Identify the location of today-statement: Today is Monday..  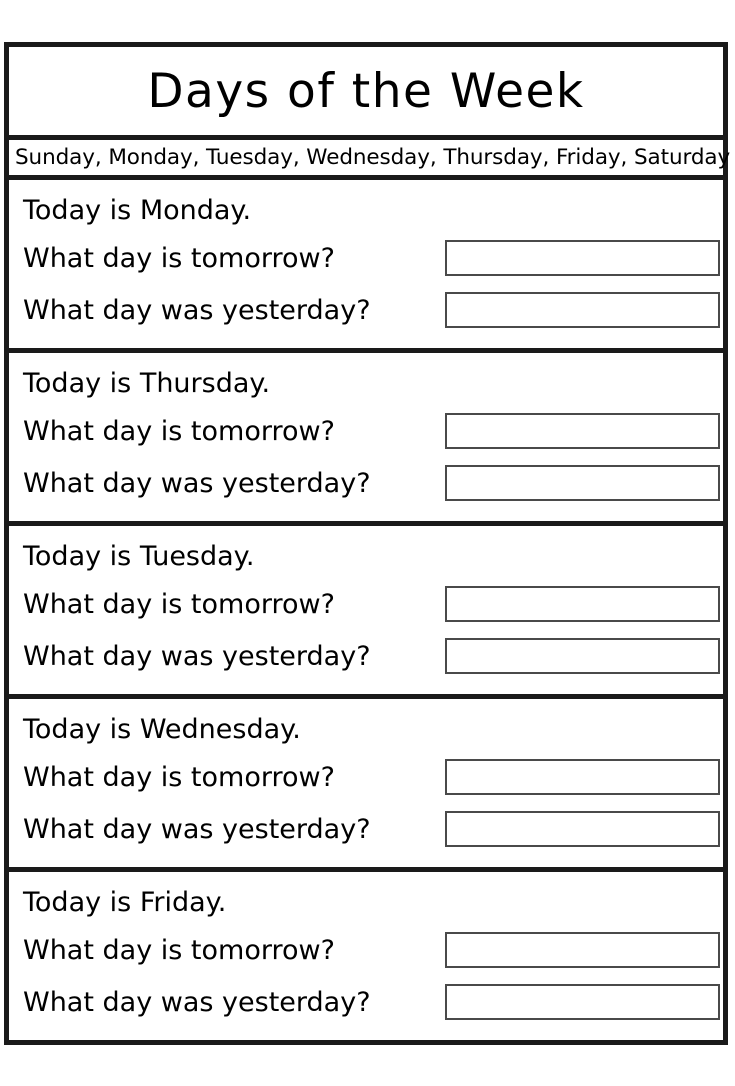
(137, 210).